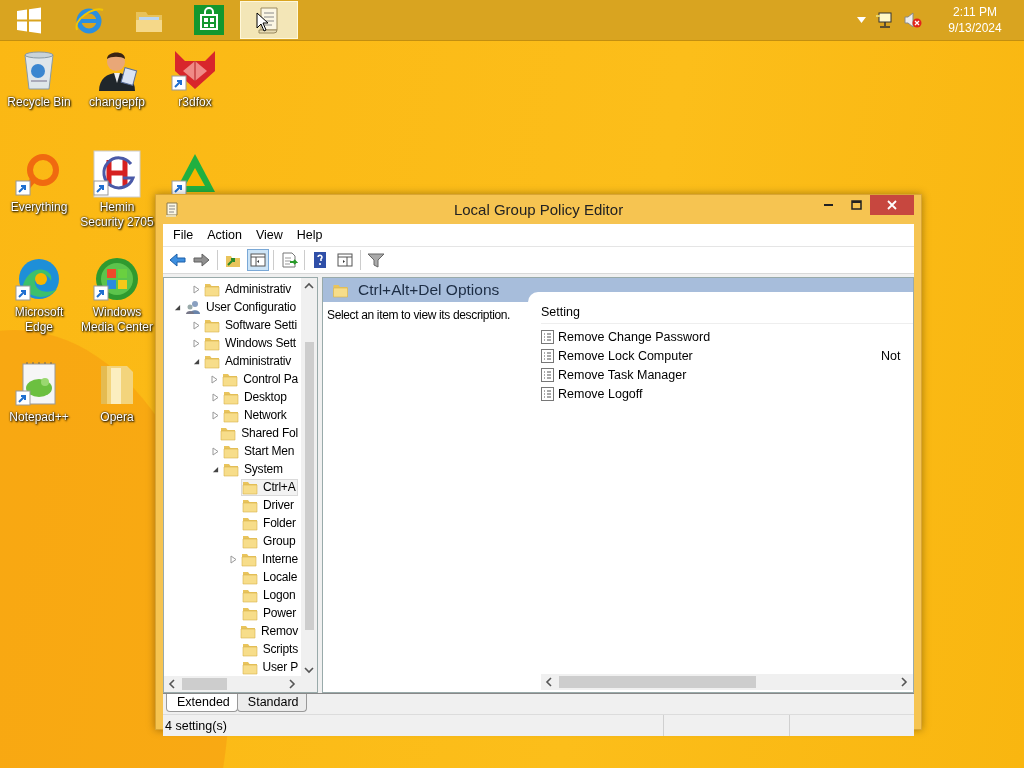  I want to click on vertical-scrollbar, so click(309, 477).